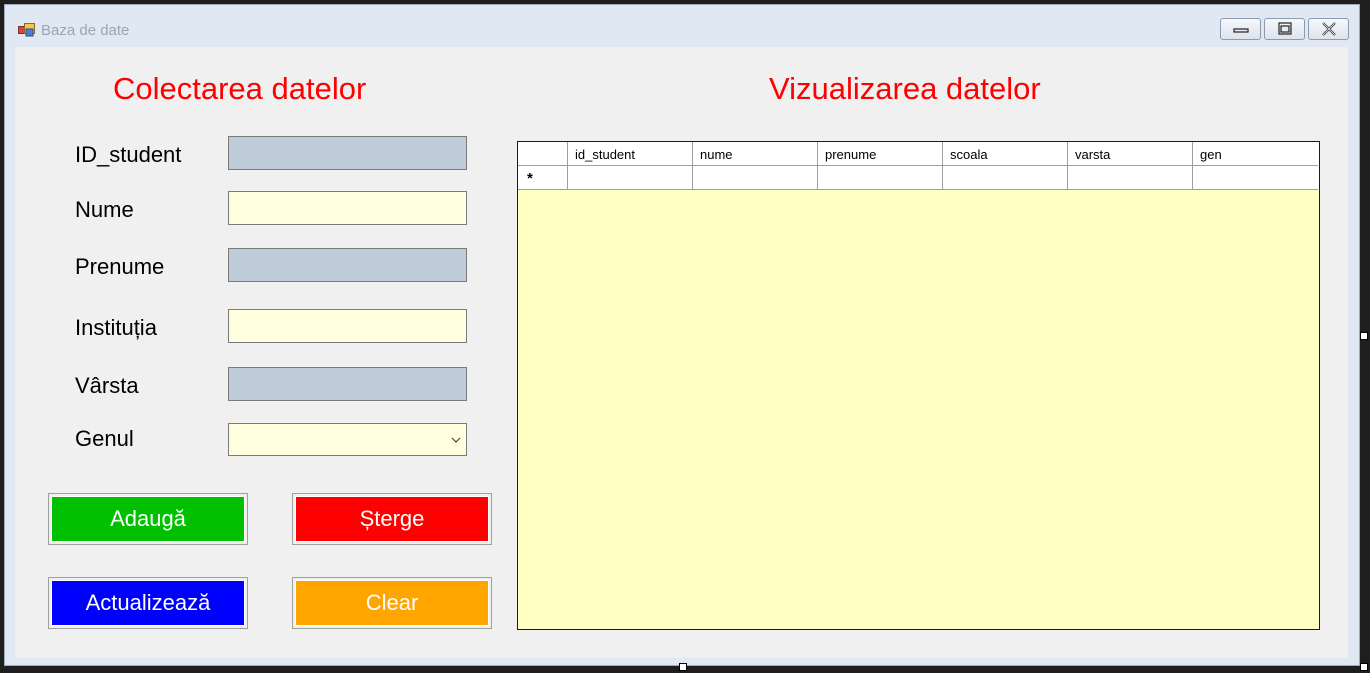 Image resolution: width=1370 pixels, height=673 pixels. Describe the element at coordinates (543, 154) in the screenshot. I see `grid-corner-cell` at that location.